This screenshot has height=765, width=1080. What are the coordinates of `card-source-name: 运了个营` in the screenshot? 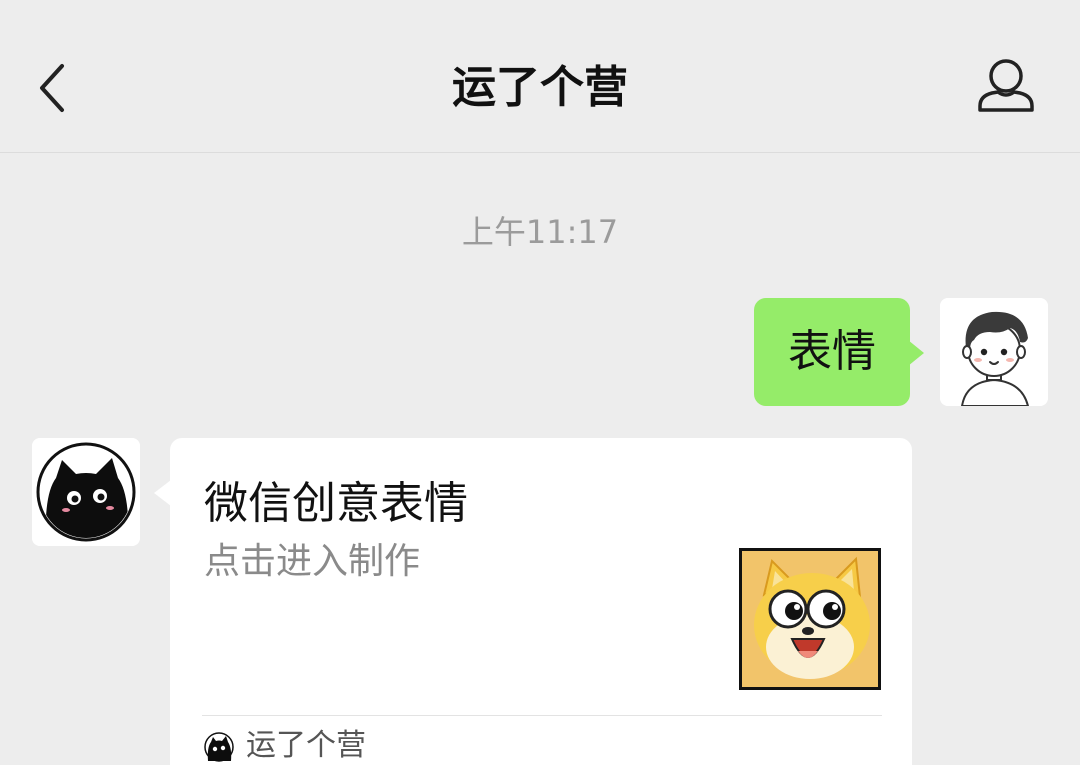 It's located at (306, 745).